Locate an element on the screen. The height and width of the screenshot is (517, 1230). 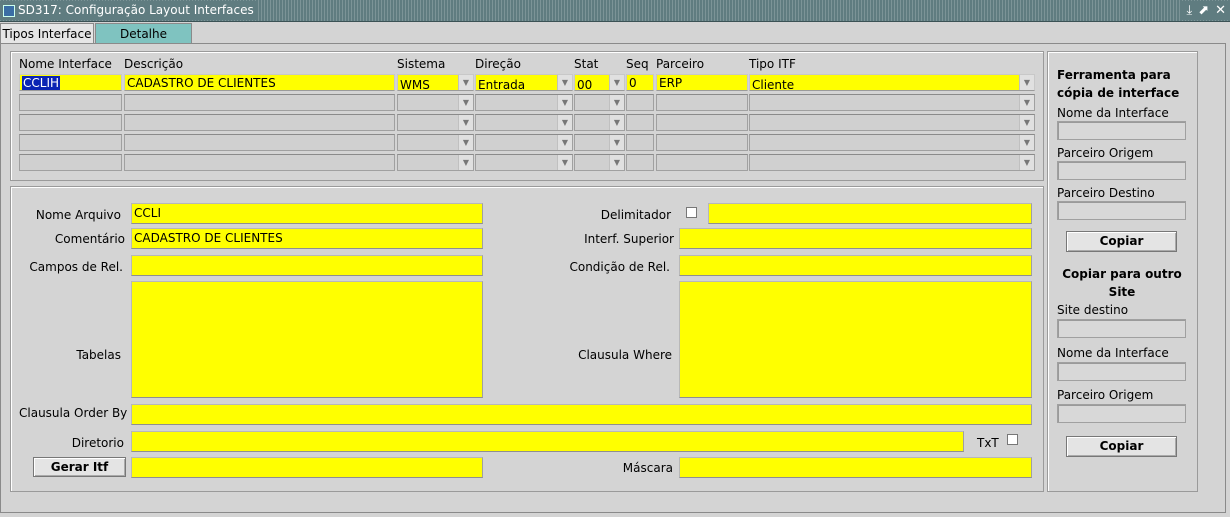
diretorio-field is located at coordinates (547, 441).